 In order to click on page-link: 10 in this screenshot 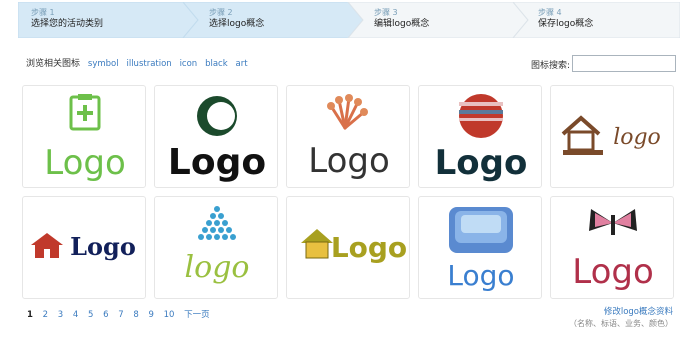, I will do `click(169, 315)`.